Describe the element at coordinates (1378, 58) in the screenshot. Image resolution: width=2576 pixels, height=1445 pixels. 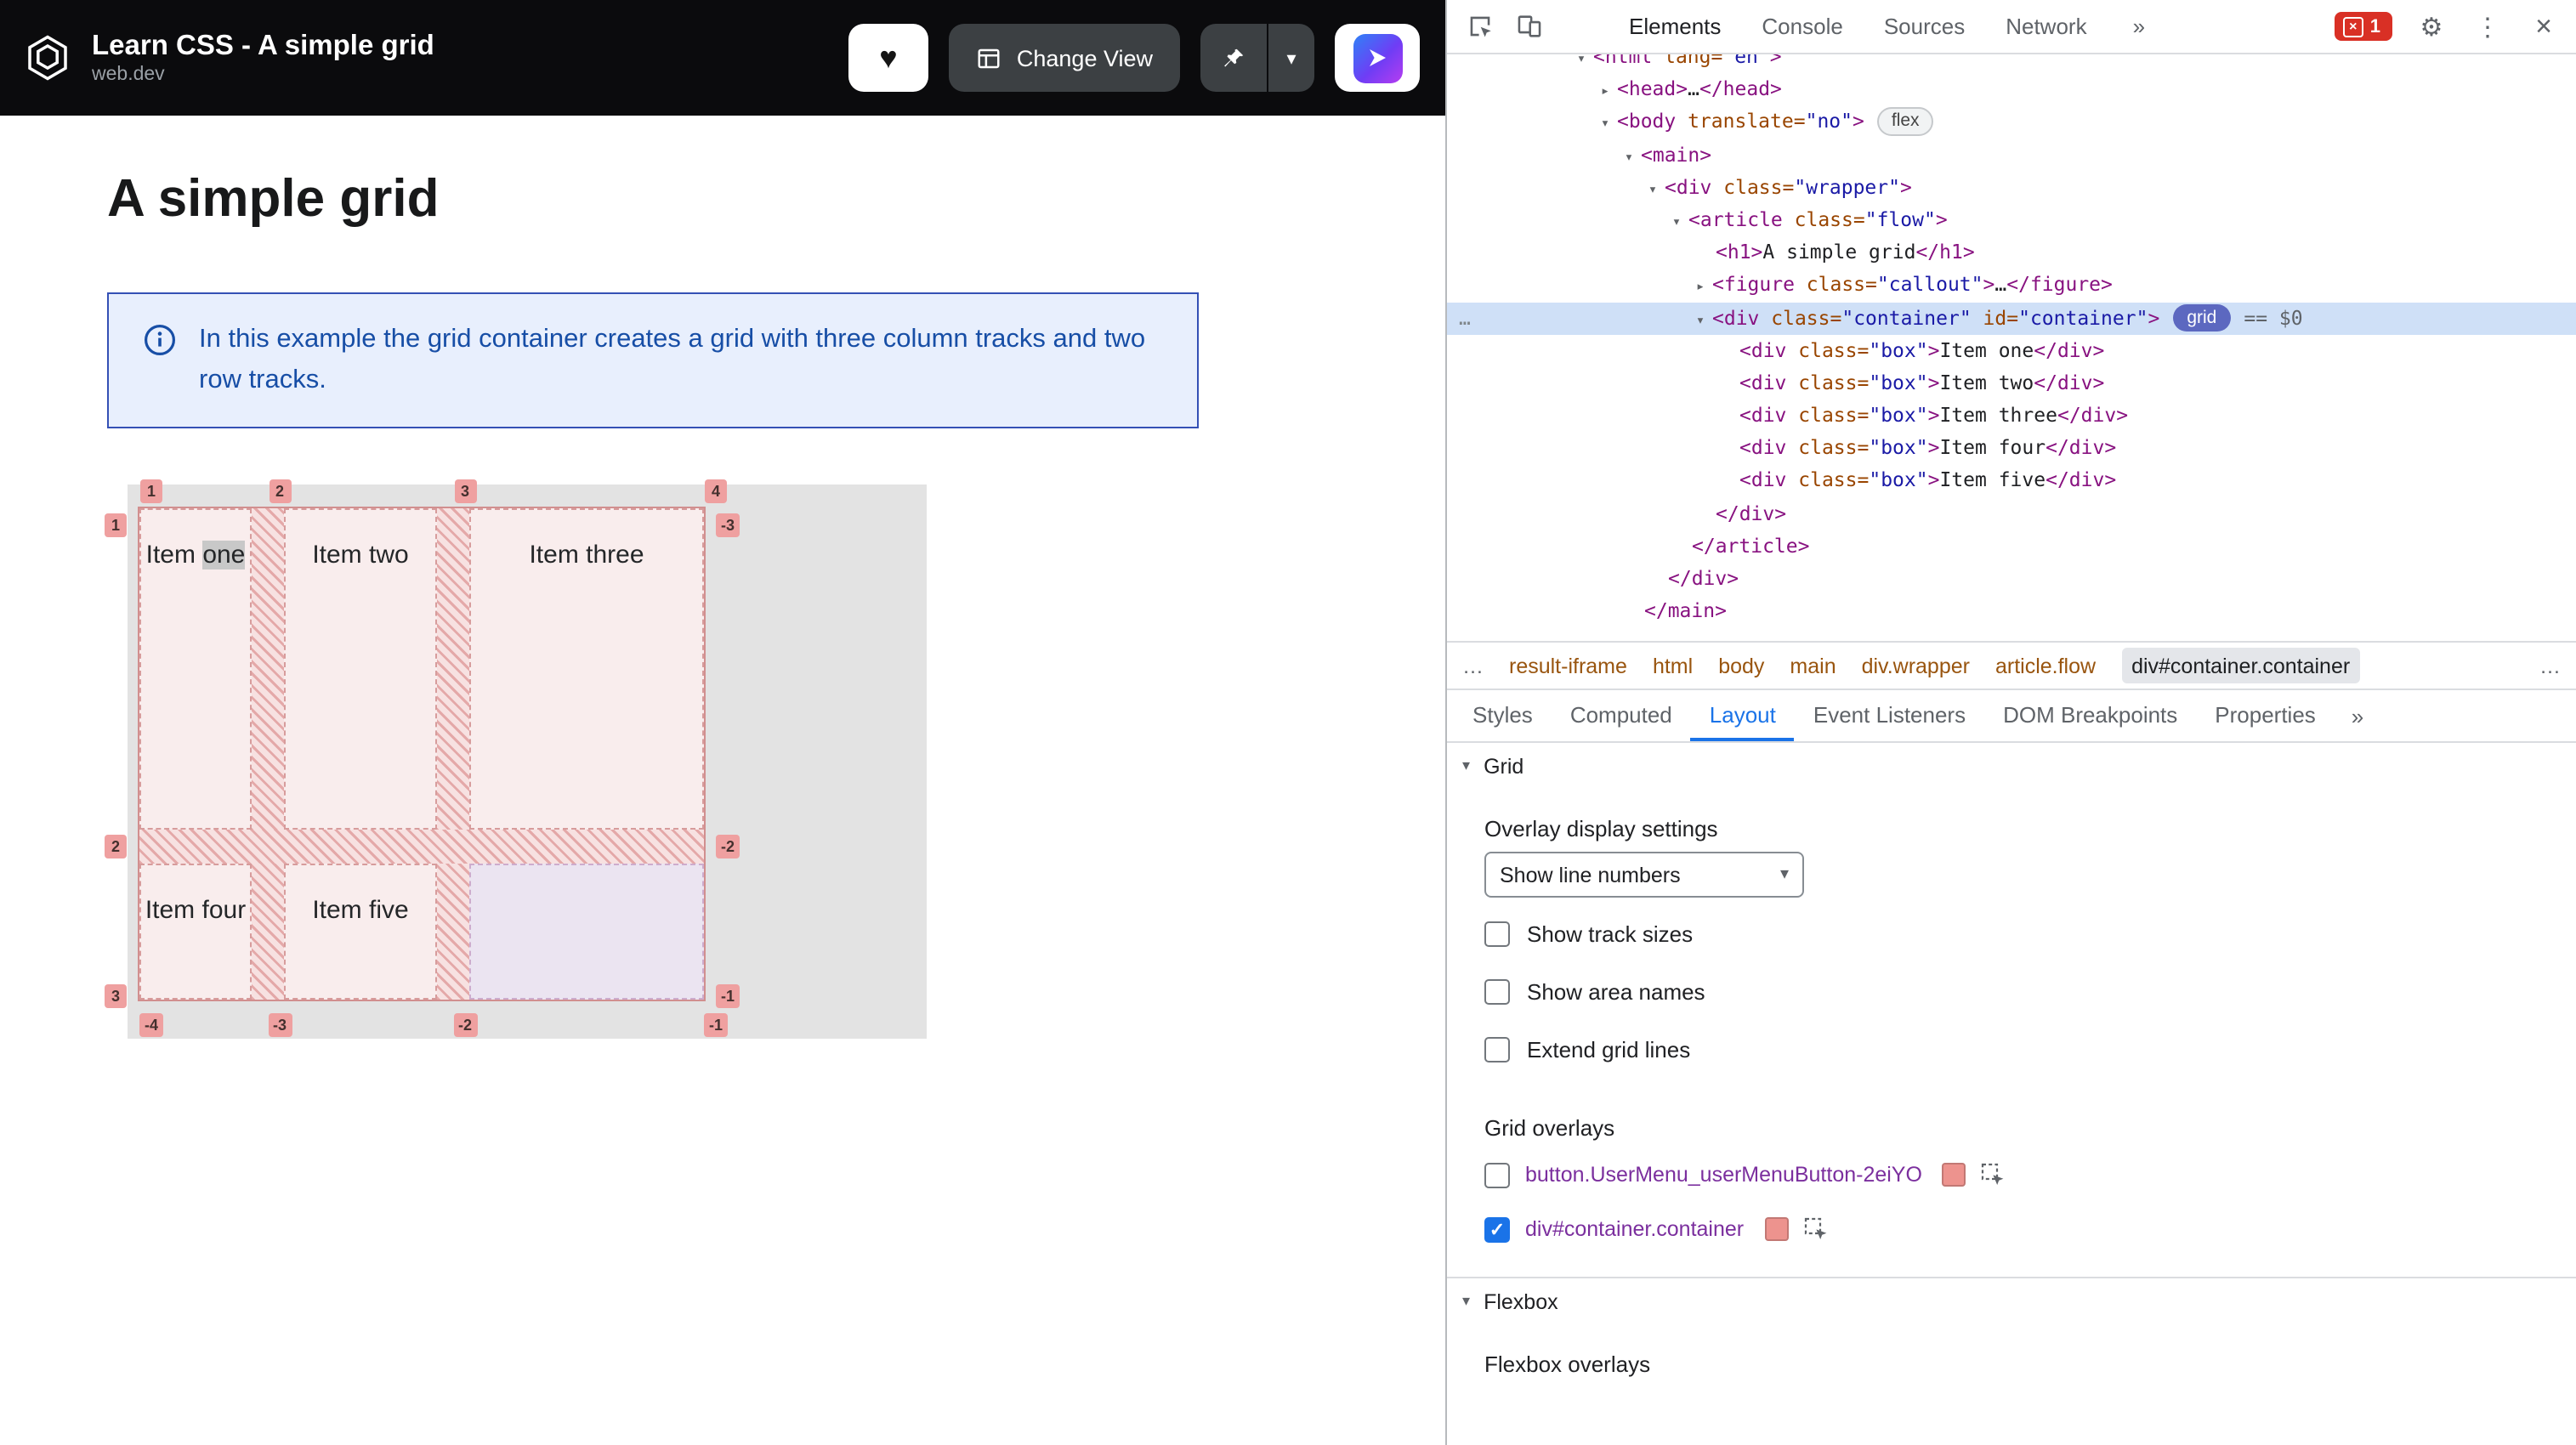
I see `remix-button` at that location.